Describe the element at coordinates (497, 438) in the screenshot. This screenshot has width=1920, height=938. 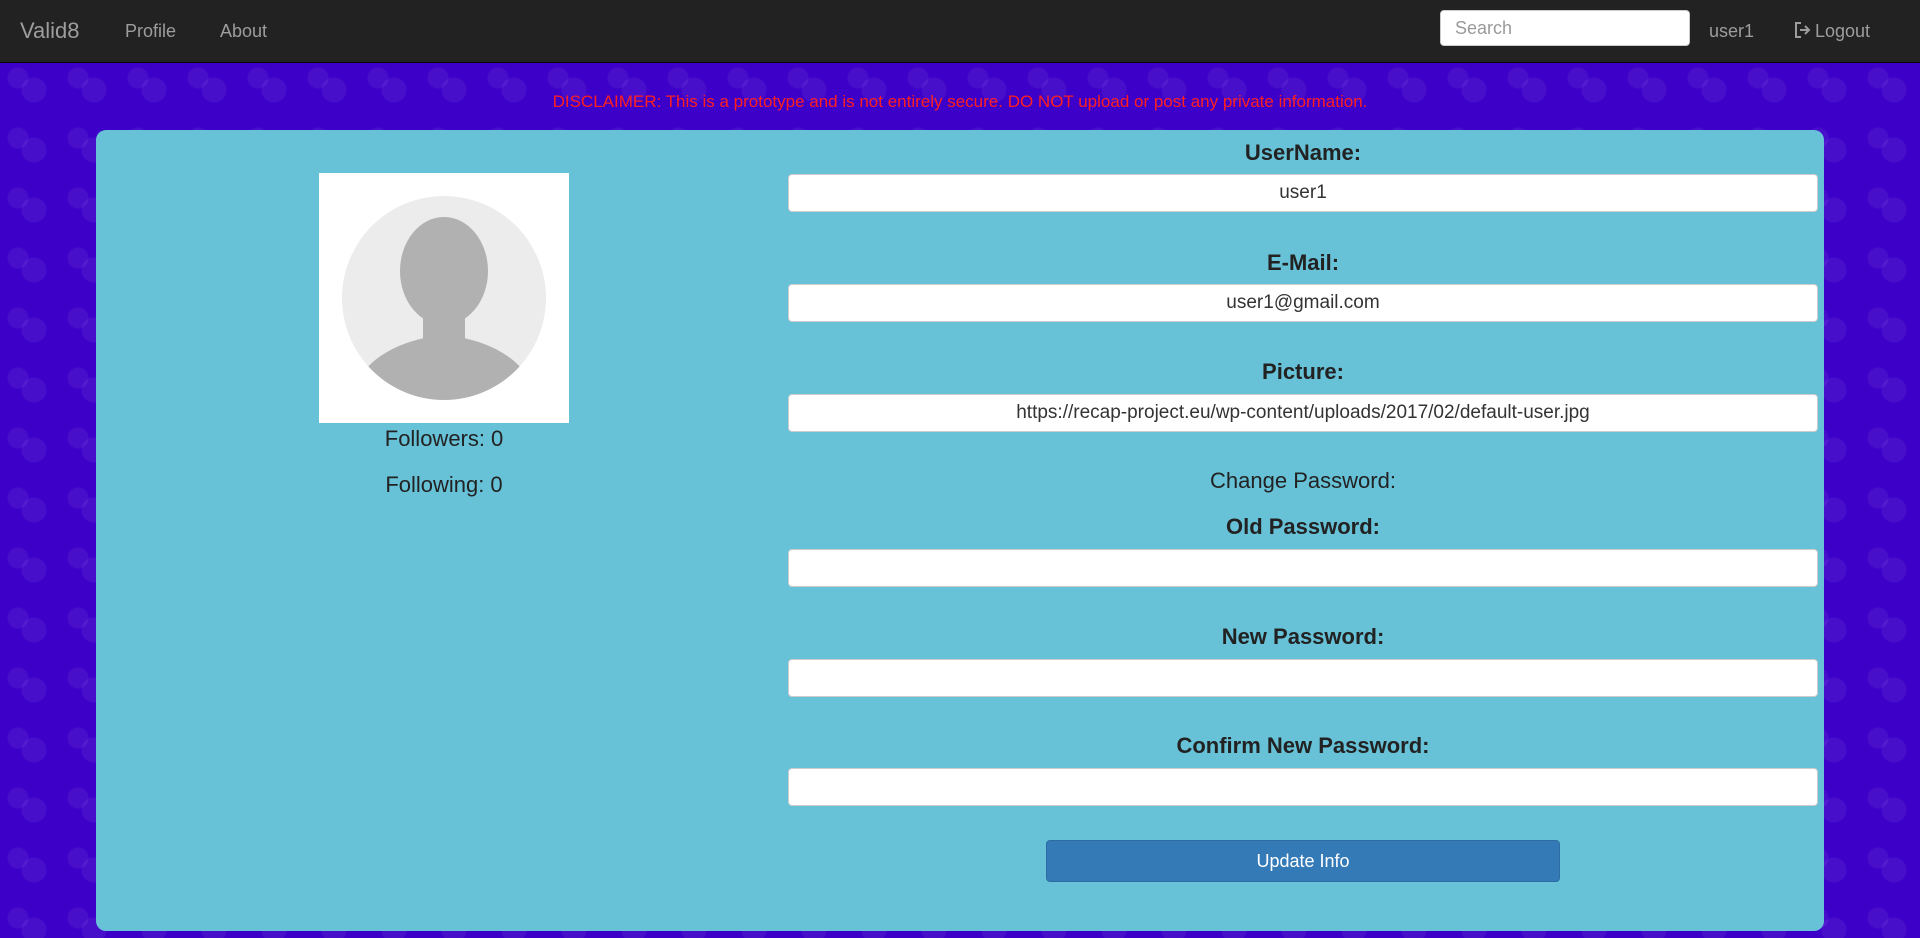
I see `followers-number: 0` at that location.